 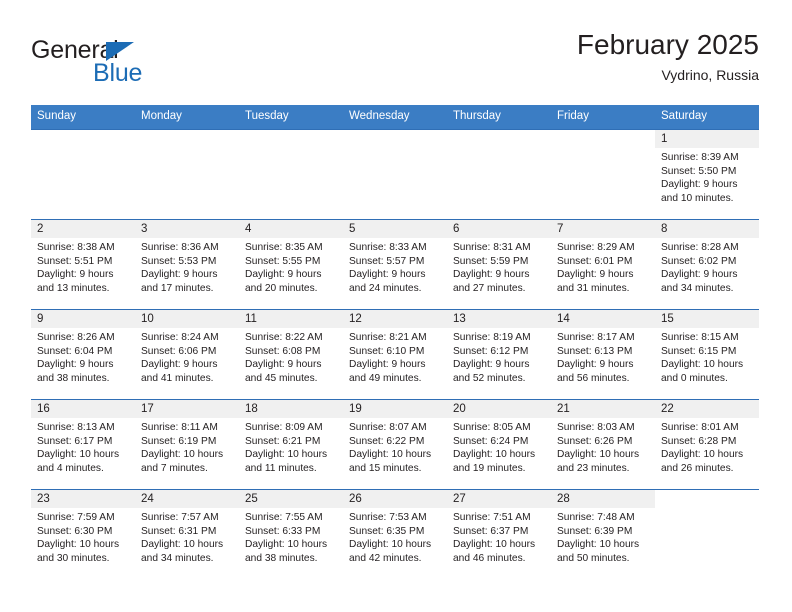 What do you see at coordinates (40, 319) in the screenshot?
I see `day-number: 9` at bounding box center [40, 319].